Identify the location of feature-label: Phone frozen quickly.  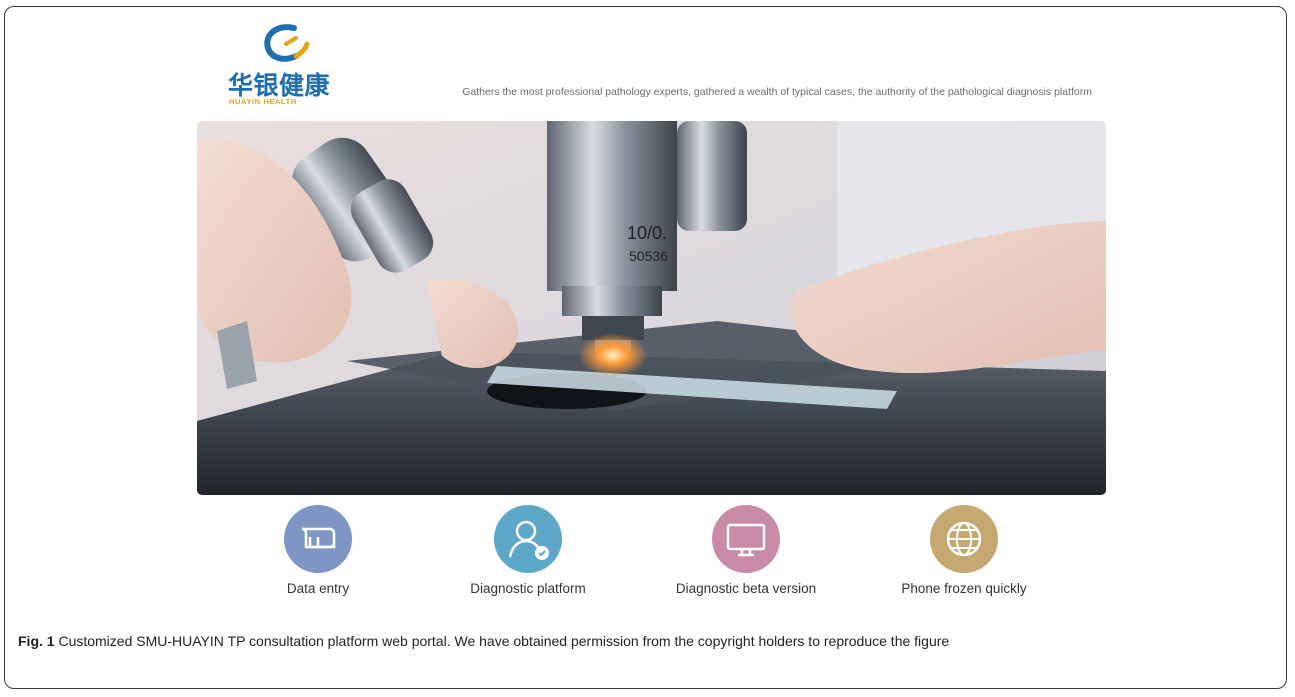
(964, 588).